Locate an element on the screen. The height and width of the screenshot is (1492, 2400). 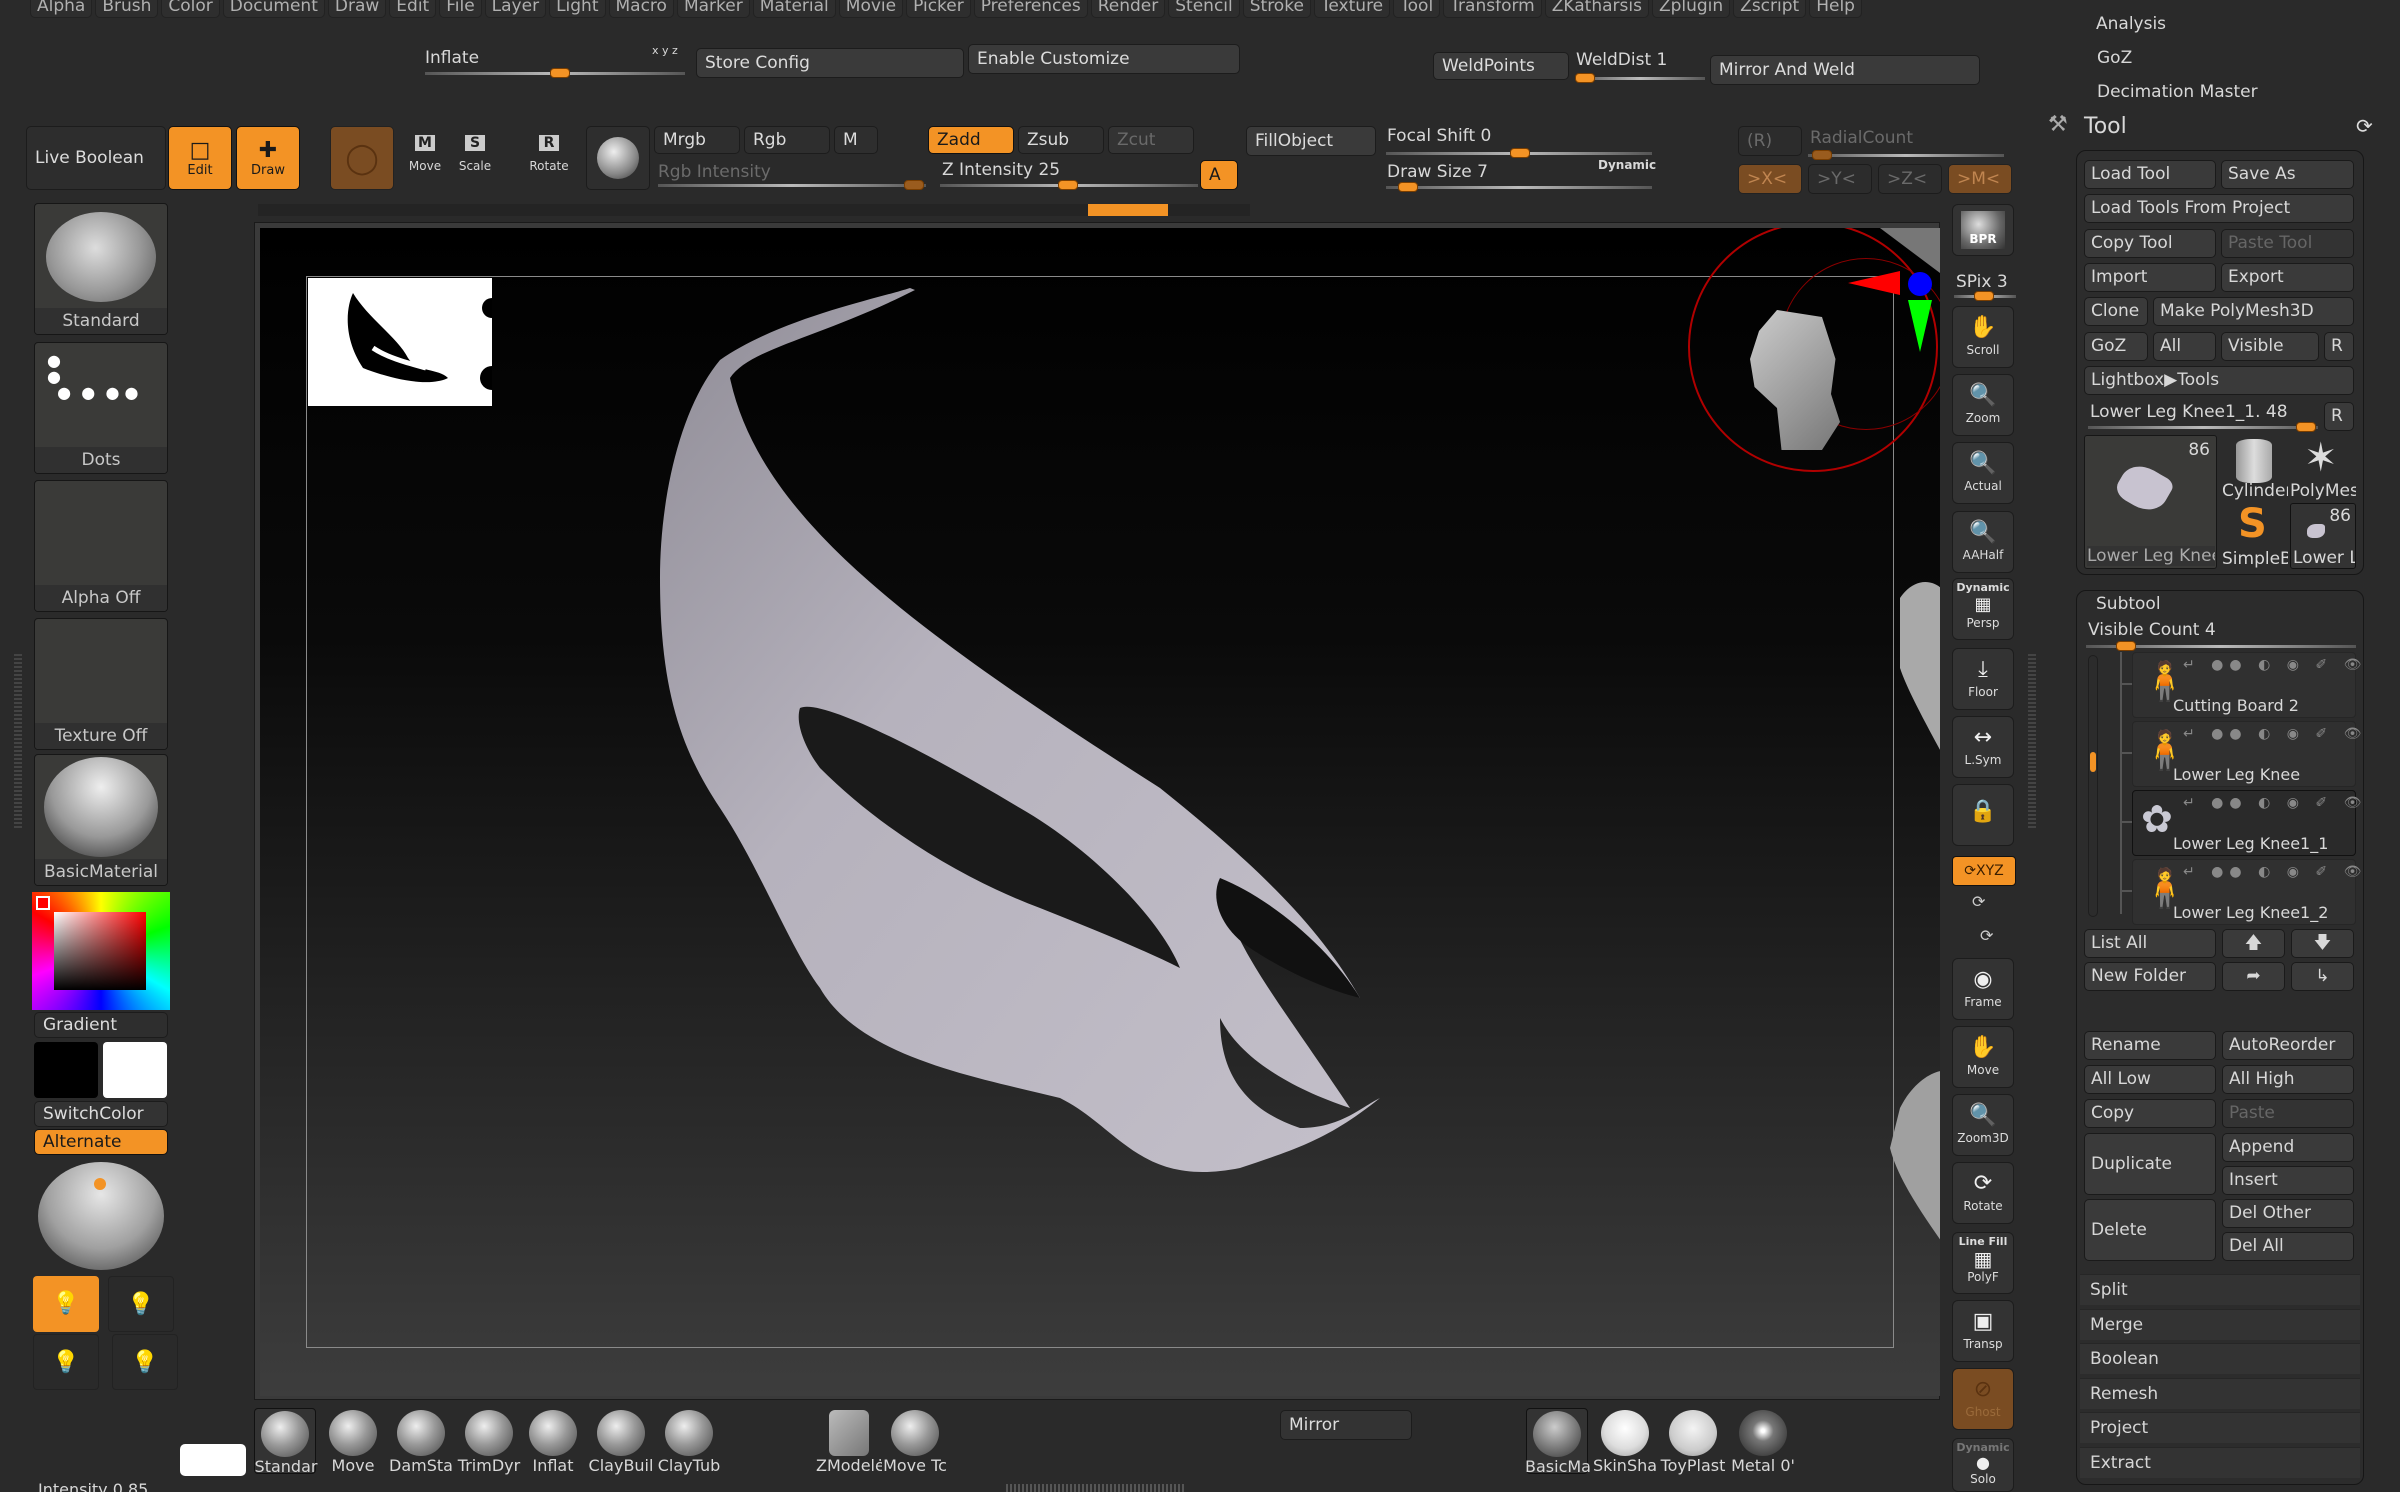
copy-subtool-button: Copy is located at coordinates (2150, 1113).